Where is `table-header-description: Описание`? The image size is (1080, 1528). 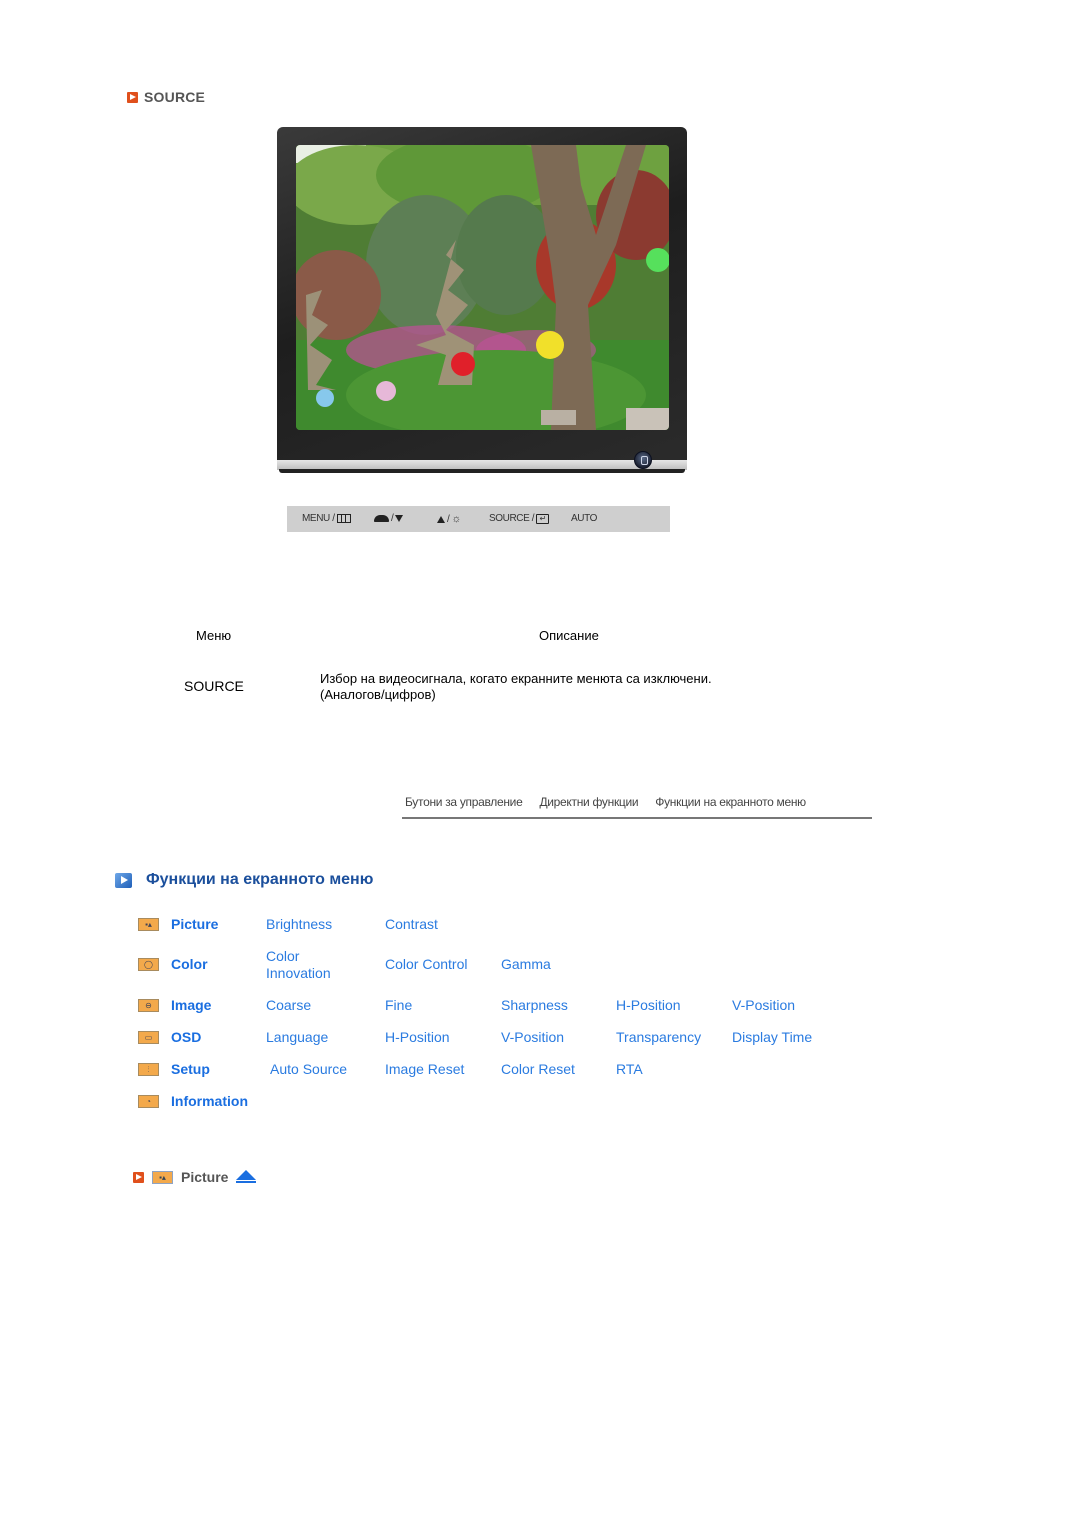
table-header-description: Описание is located at coordinates (569, 635).